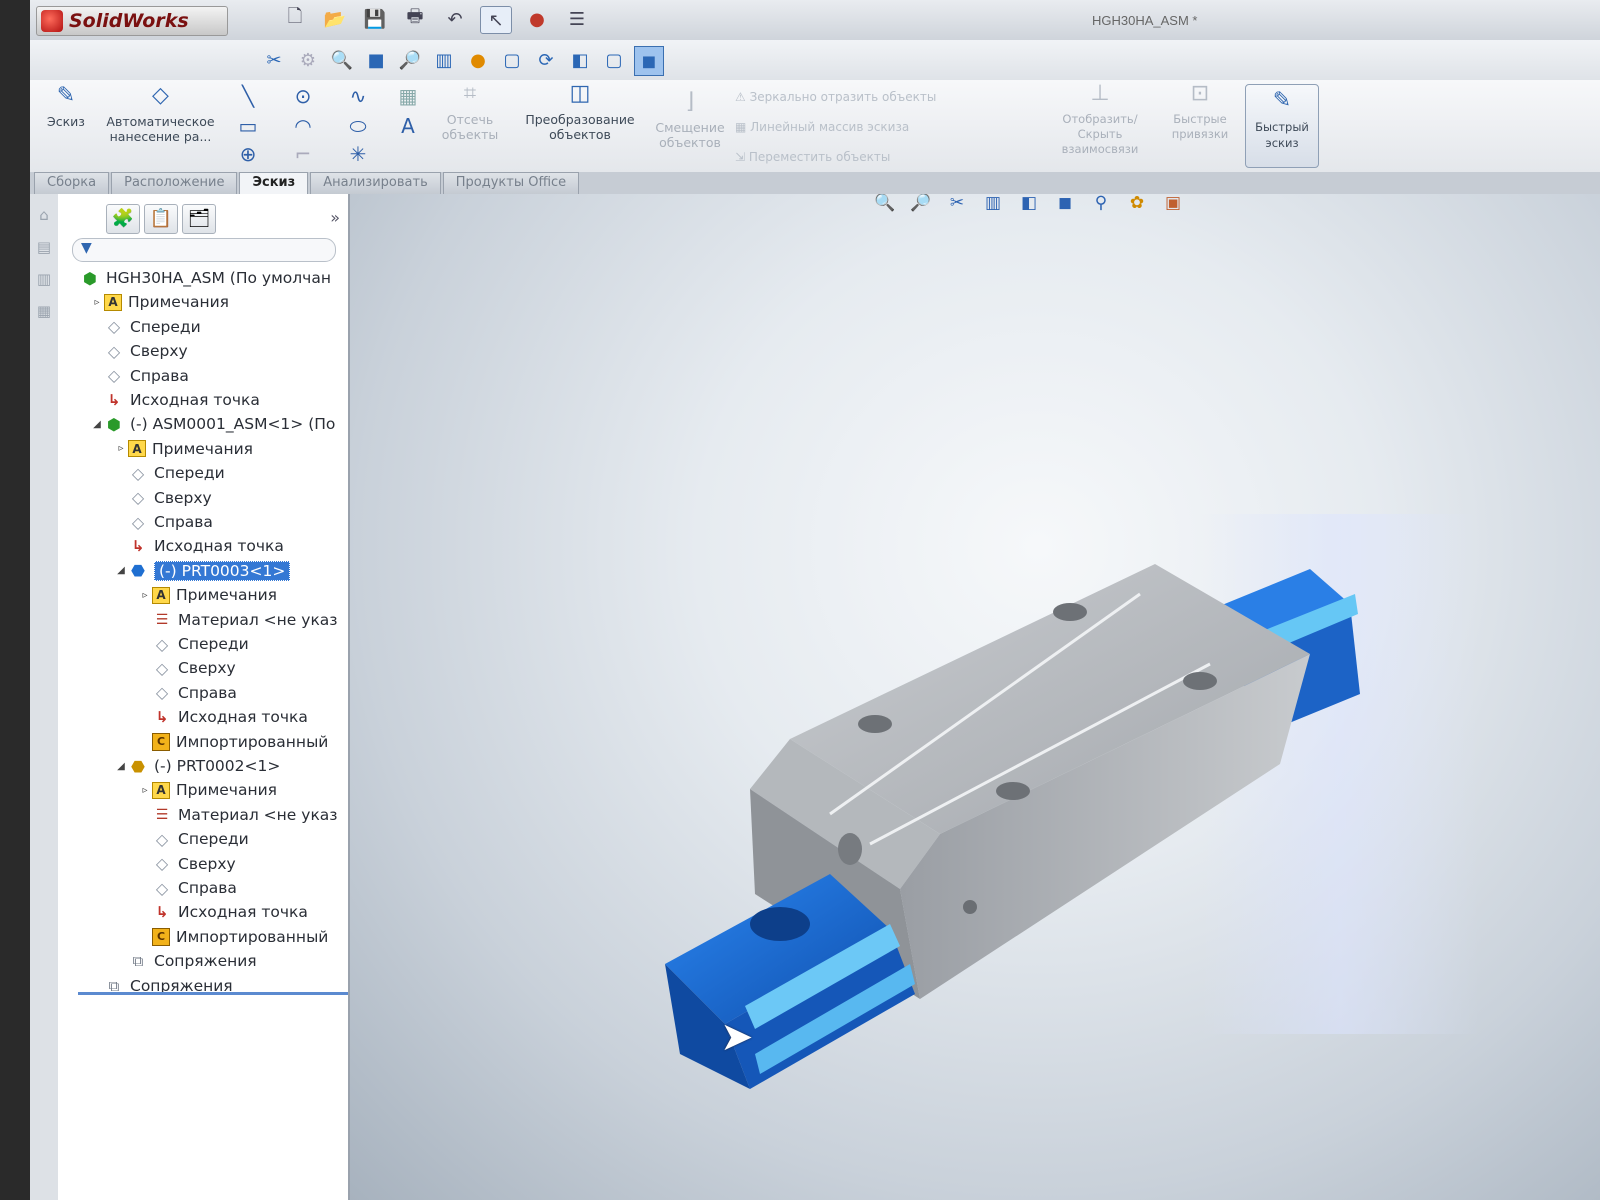 The height and width of the screenshot is (1200, 1600). I want to click on solidworks-logo: SolidWorks, so click(132, 21).